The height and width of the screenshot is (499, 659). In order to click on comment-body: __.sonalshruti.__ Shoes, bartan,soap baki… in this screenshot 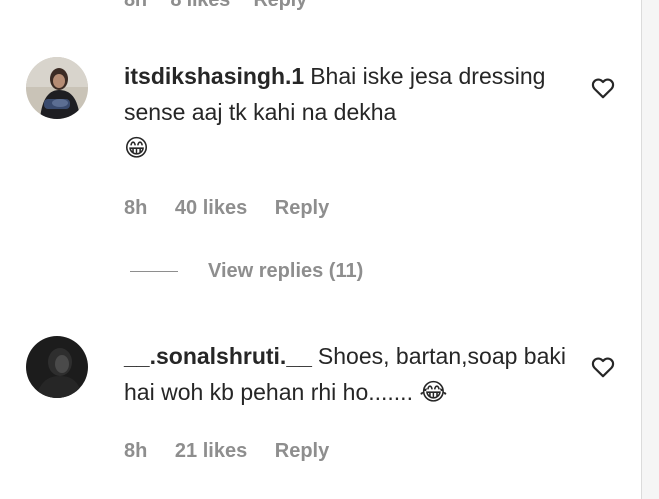, I will do `click(346, 374)`.